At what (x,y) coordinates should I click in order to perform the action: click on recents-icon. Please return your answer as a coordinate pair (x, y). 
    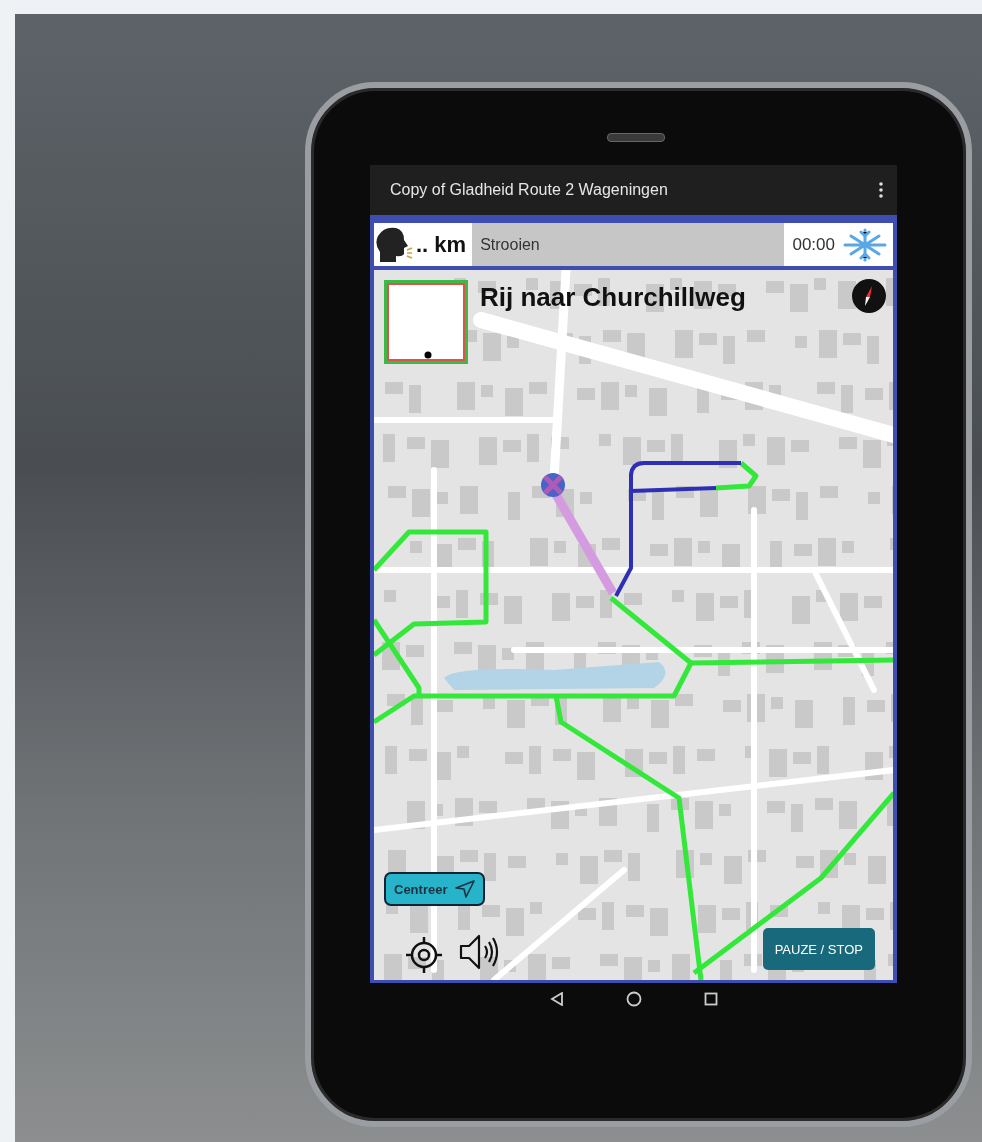
    Looking at the image, I should click on (710, 999).